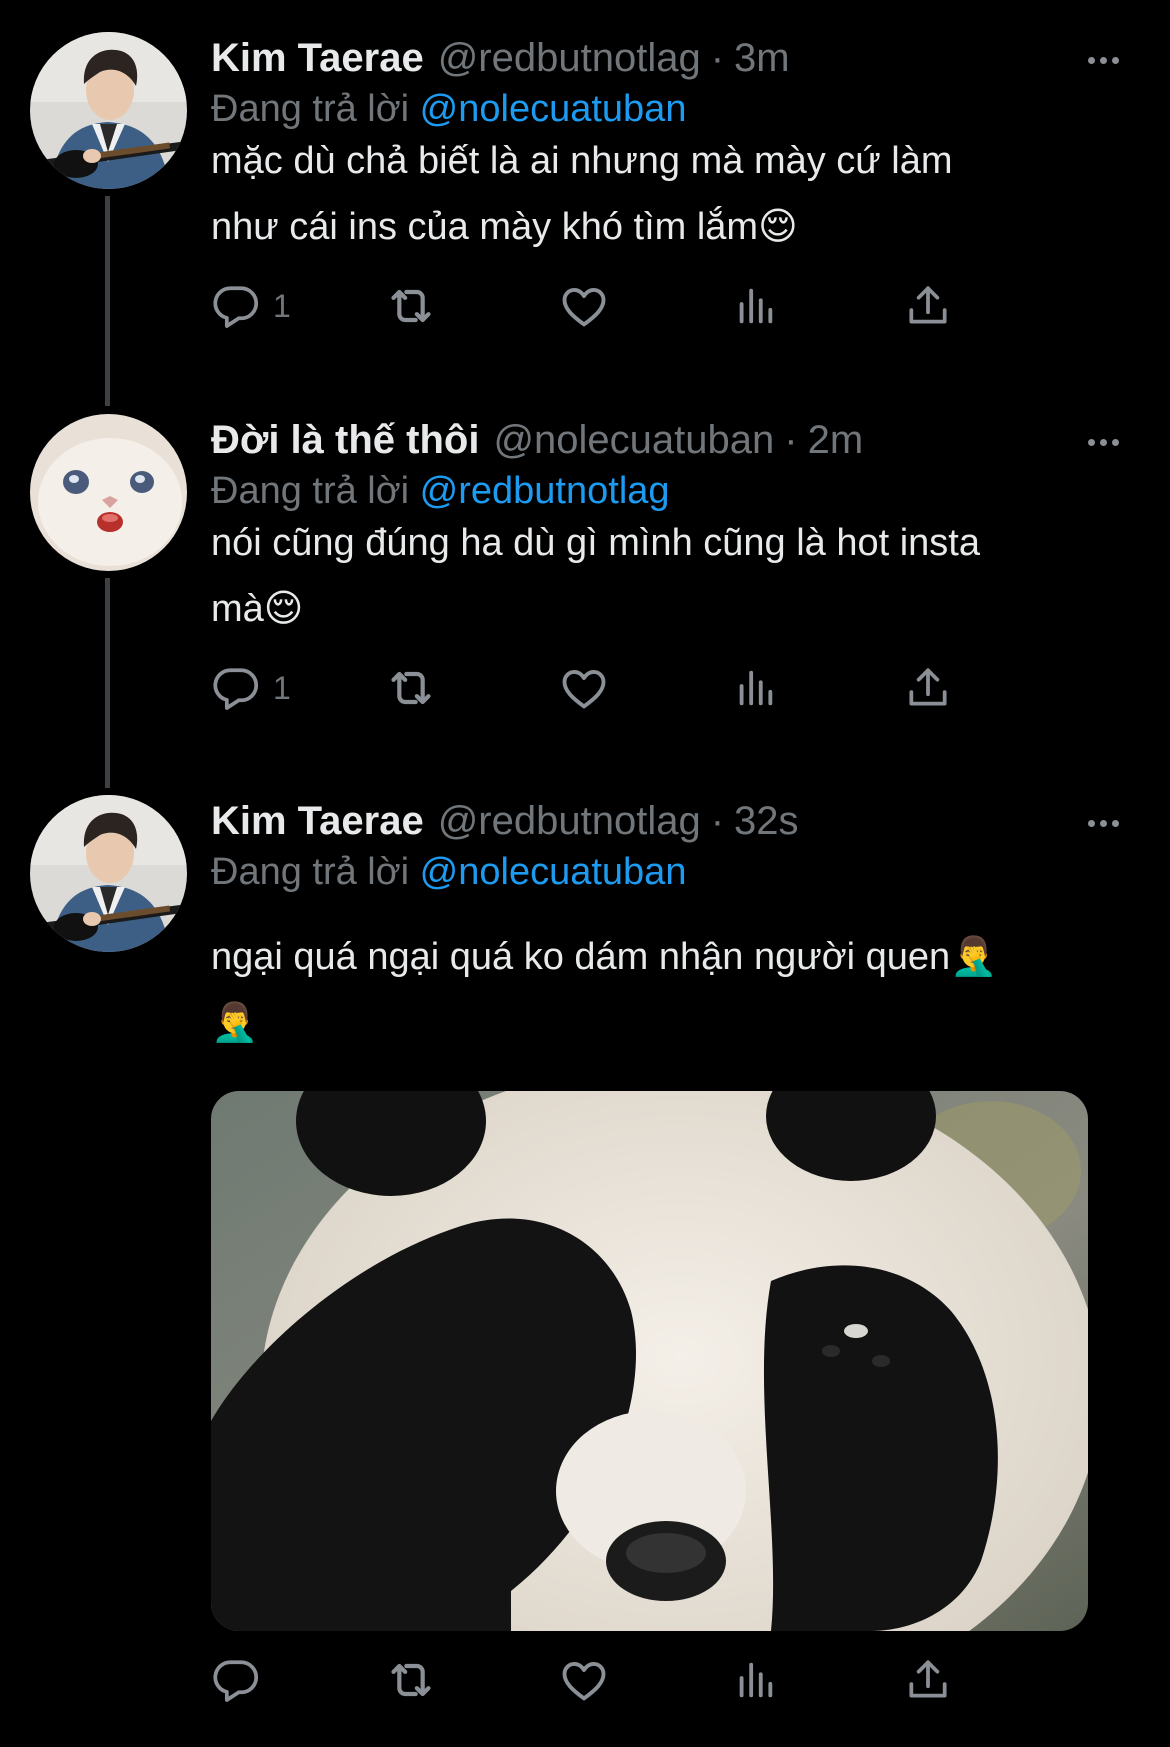 Image resolution: width=1170 pixels, height=1747 pixels. I want to click on tweet-text-line: như cái ins của mày khó tìm lắm😌, so click(504, 227).